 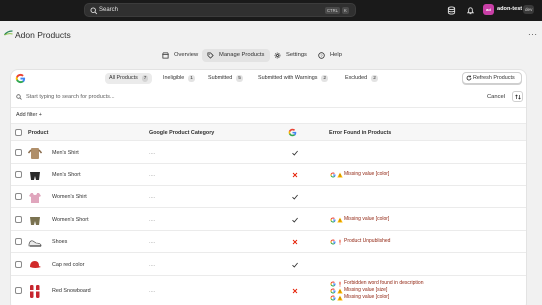 I want to click on top-bar: Search CTRL K ad adon-test dev, so click(x=271, y=10).